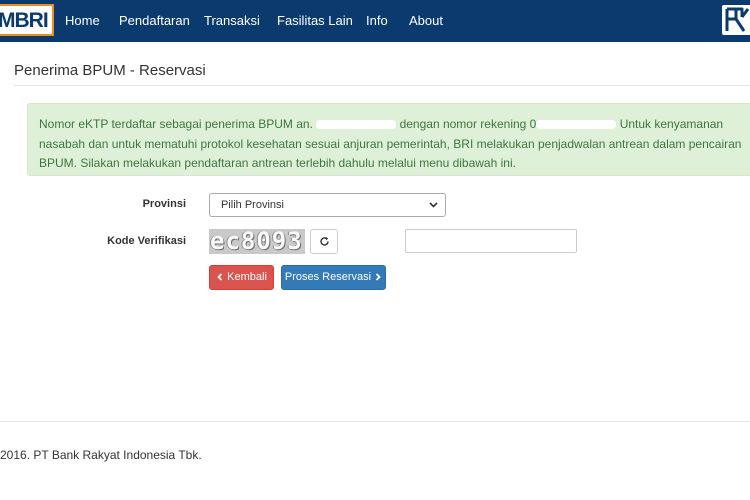 Image resolution: width=750 pixels, height=500 pixels. What do you see at coordinates (433, 205) in the screenshot?
I see `chevron-down-icon` at bounding box center [433, 205].